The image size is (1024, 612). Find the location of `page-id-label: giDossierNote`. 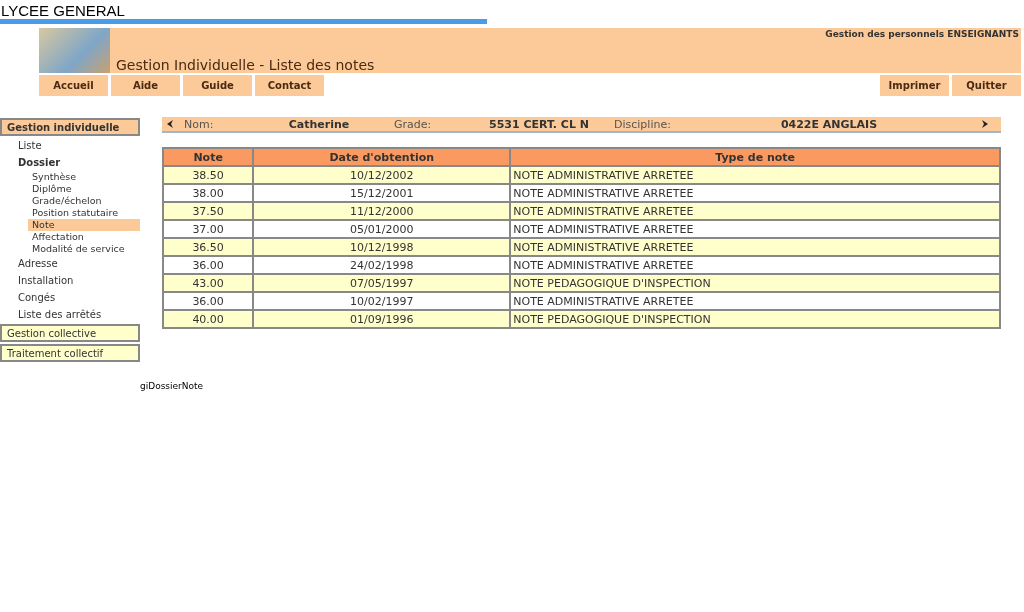

page-id-label: giDossierNote is located at coordinates (172, 386).